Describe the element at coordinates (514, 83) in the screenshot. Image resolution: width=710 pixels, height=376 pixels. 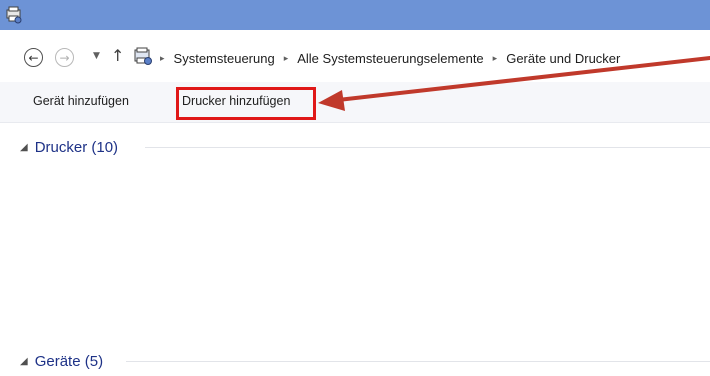
I see `annotation-arrow` at that location.